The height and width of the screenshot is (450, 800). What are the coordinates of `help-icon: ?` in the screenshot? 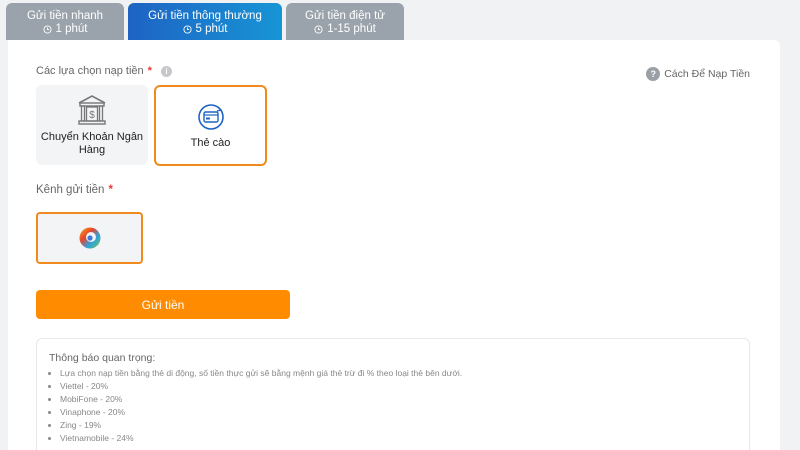 It's located at (653, 74).